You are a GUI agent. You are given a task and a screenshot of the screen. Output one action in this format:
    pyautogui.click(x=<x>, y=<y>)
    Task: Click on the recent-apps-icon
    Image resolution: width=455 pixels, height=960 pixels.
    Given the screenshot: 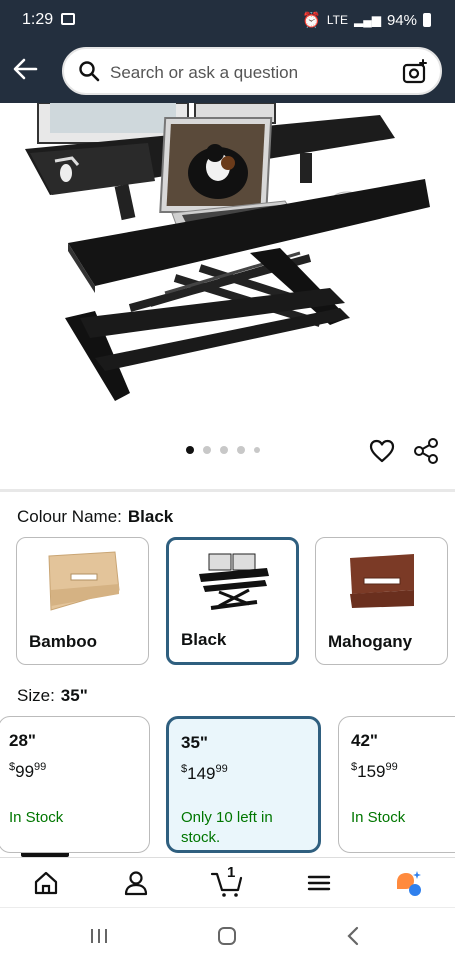 What is the action you would take?
    pyautogui.click(x=99, y=936)
    